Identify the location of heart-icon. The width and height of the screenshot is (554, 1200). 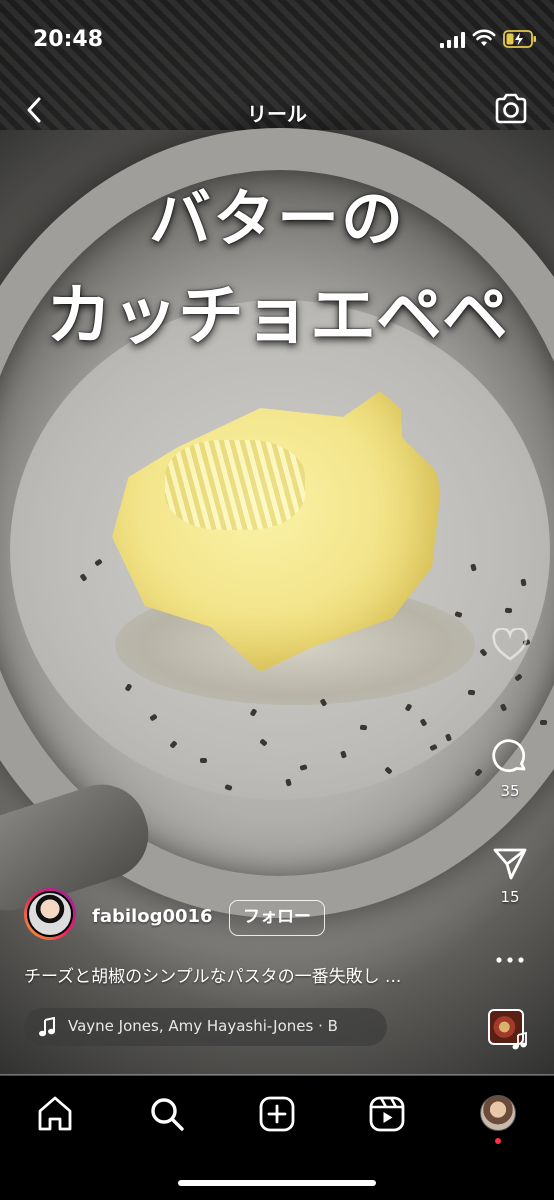
(510, 644).